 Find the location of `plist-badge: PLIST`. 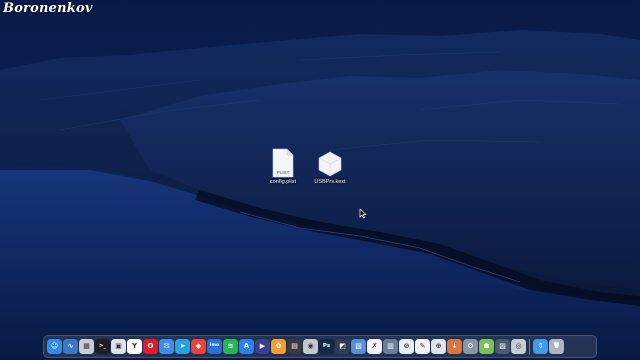

plist-badge: PLIST is located at coordinates (283, 172).